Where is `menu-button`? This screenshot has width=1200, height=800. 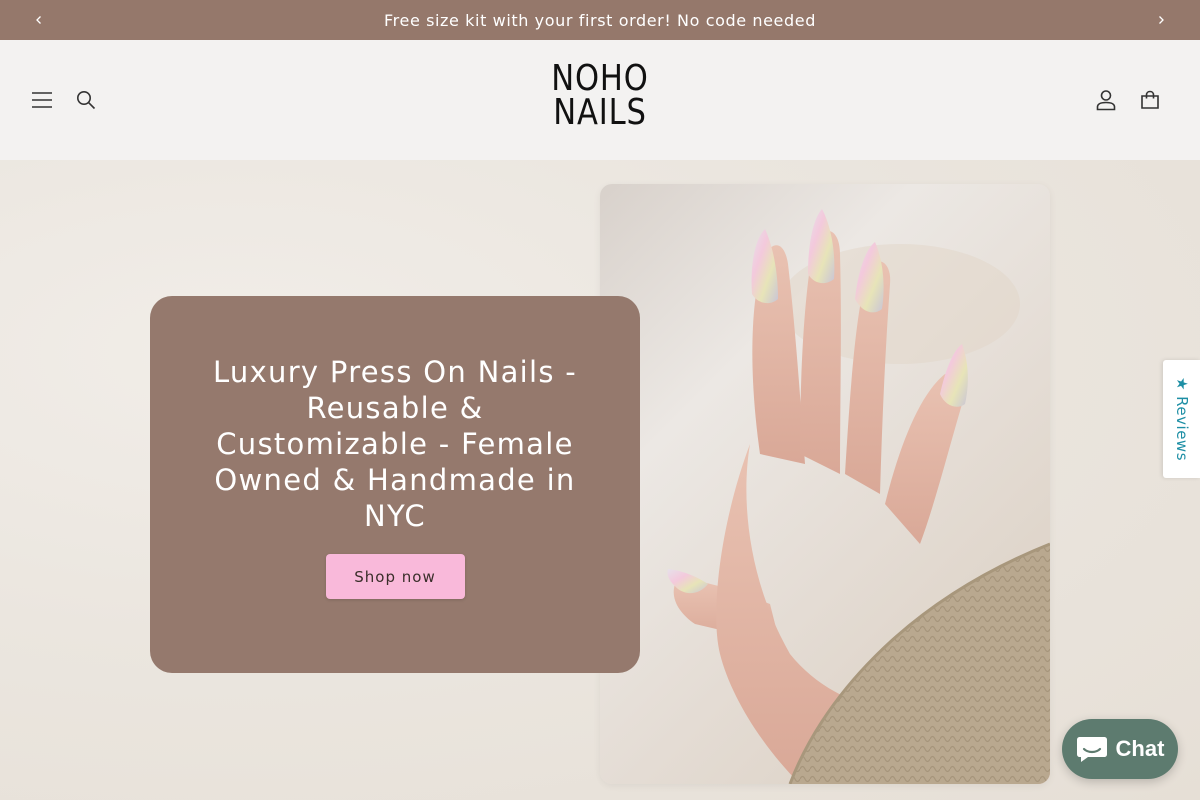
menu-button is located at coordinates (42, 100).